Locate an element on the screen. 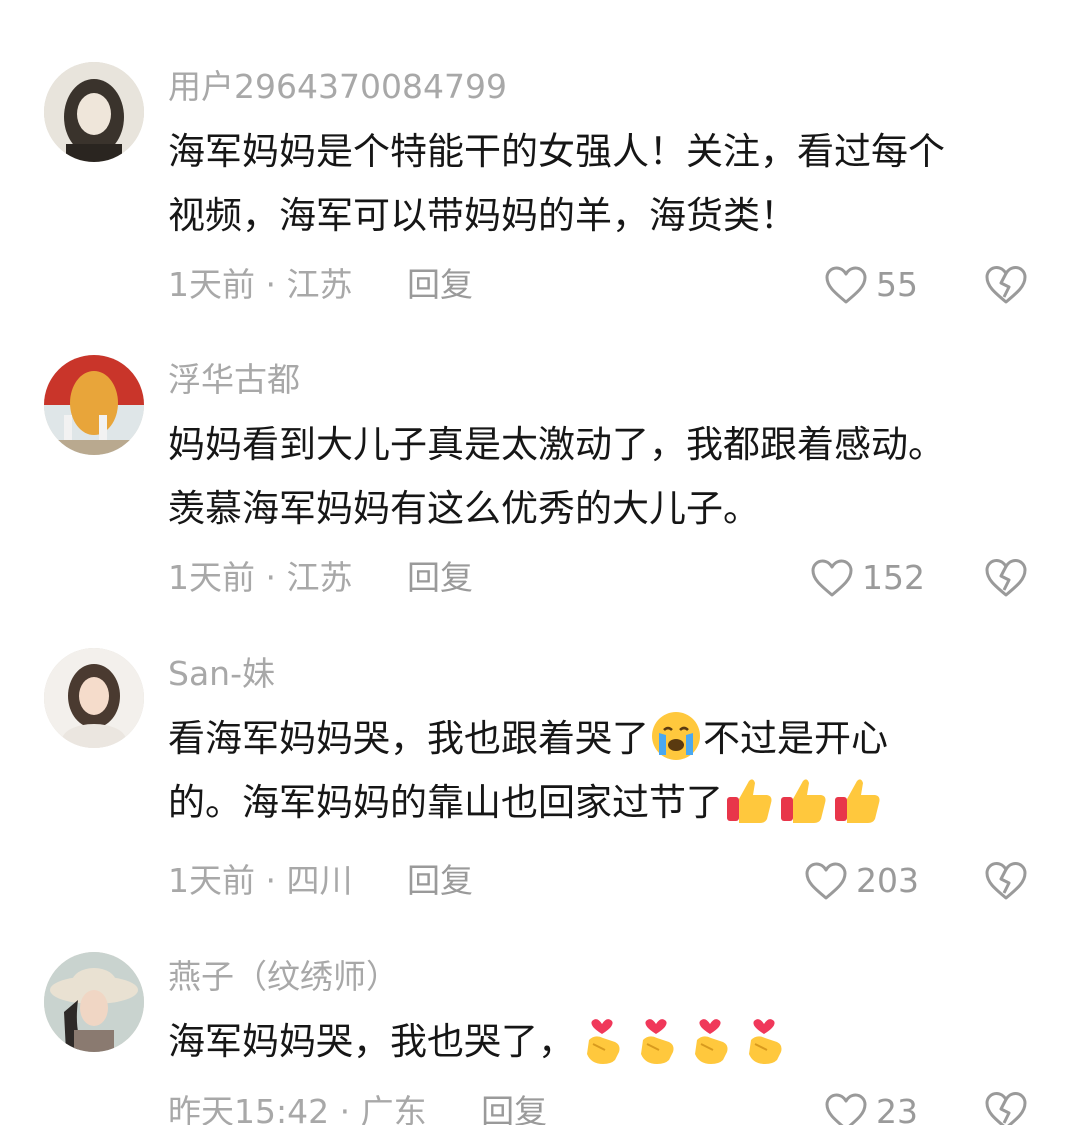  comment-line: 的。海军妈妈的靠山也回家过节了 is located at coordinates (603, 803).